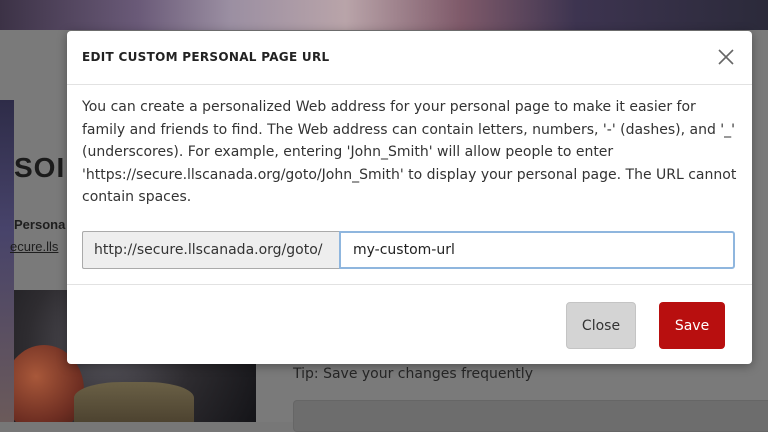  Describe the element at coordinates (530, 416) in the screenshot. I see `background-card` at that location.